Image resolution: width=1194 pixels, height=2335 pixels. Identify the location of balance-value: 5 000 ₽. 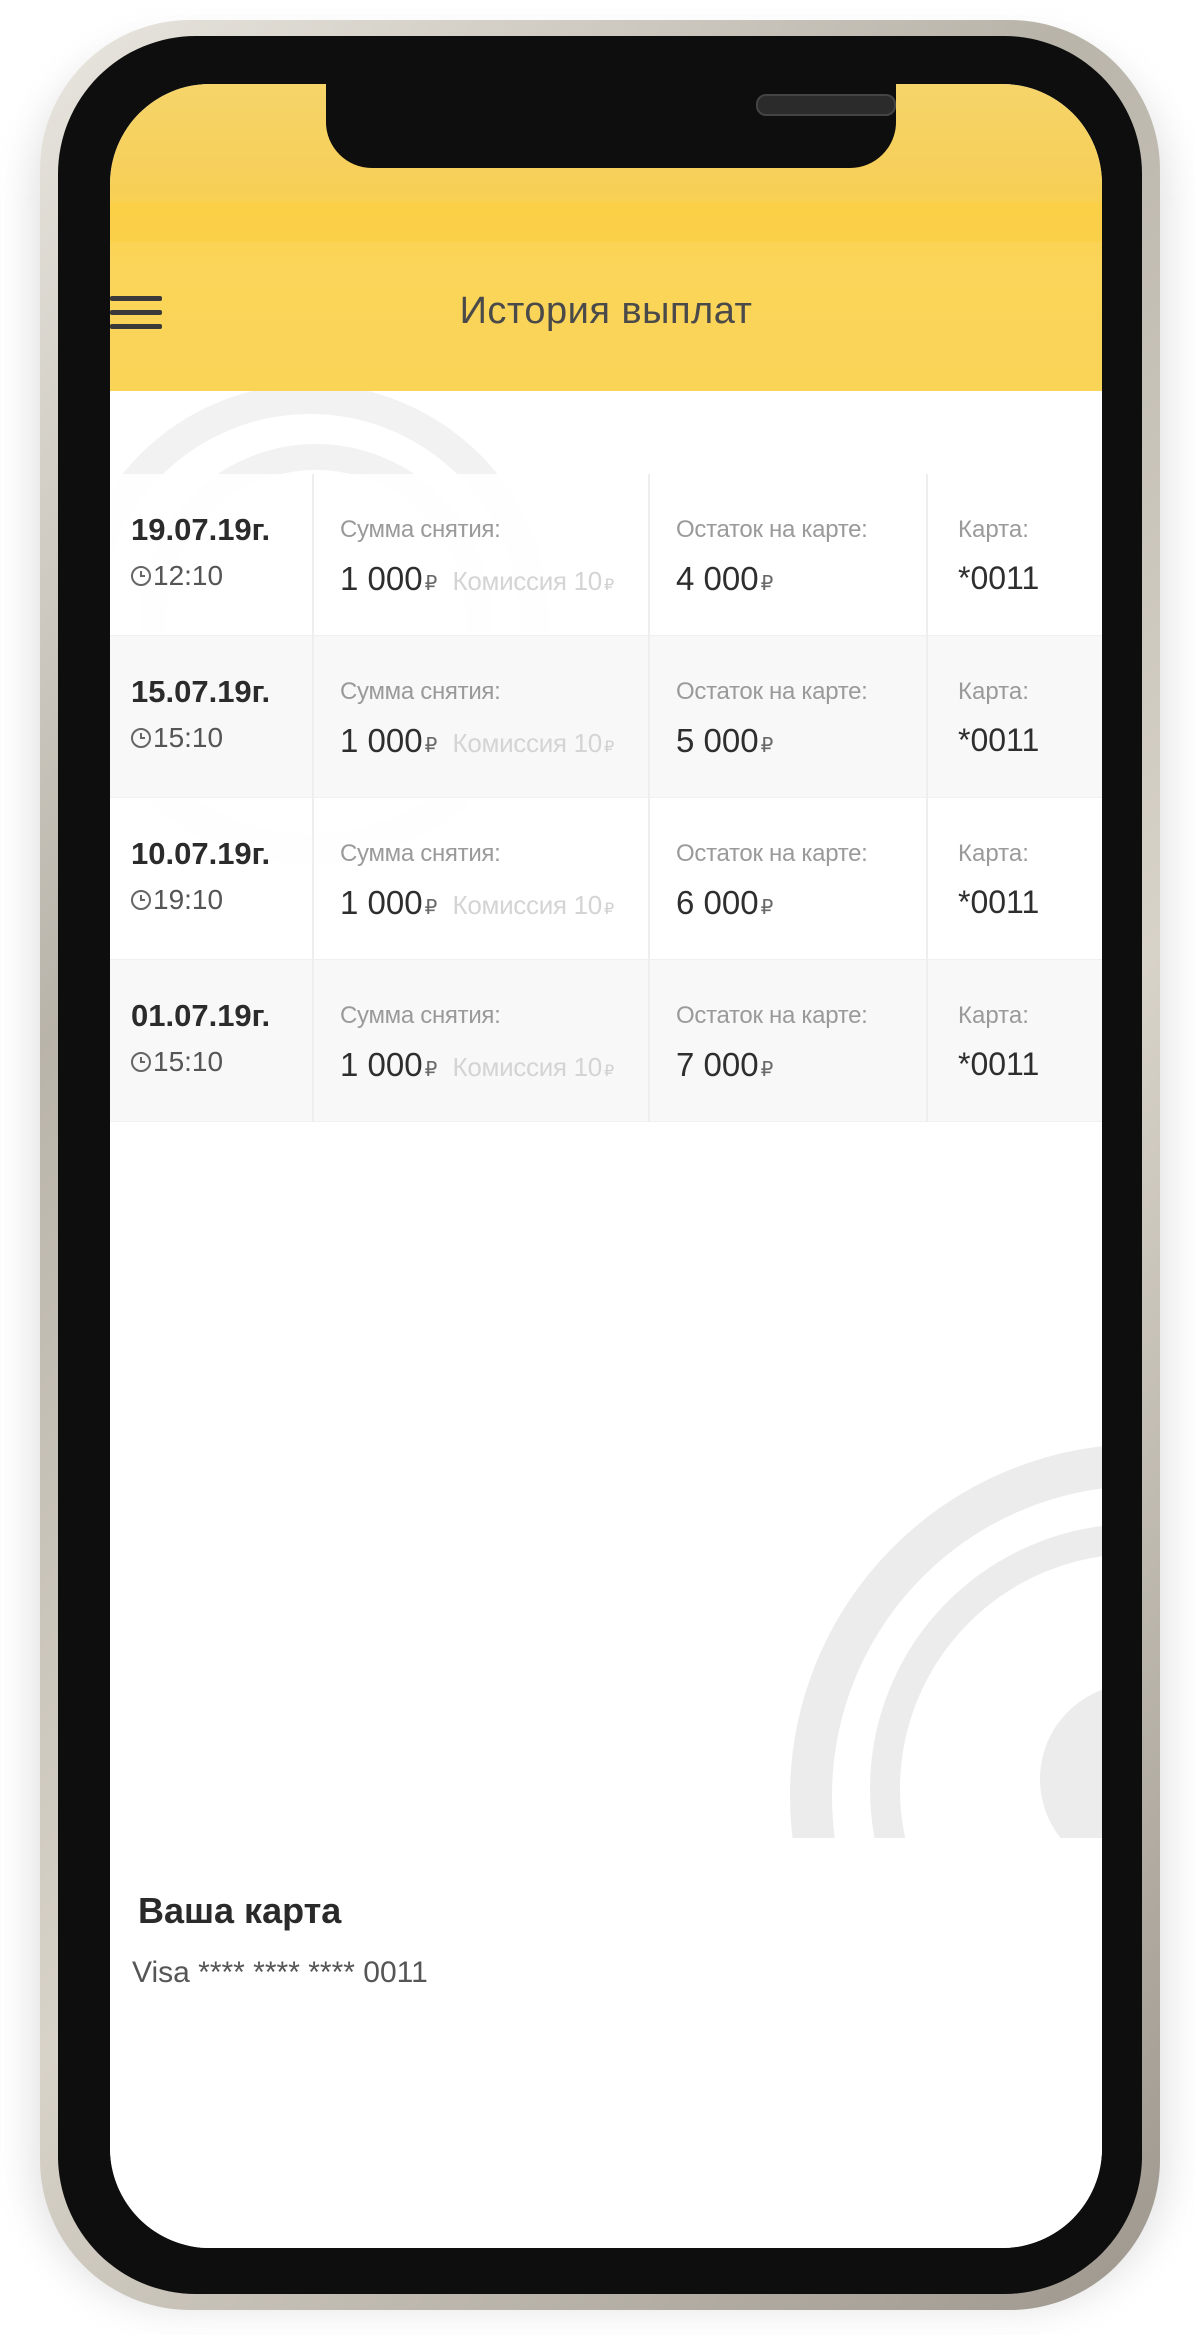
(725, 740).